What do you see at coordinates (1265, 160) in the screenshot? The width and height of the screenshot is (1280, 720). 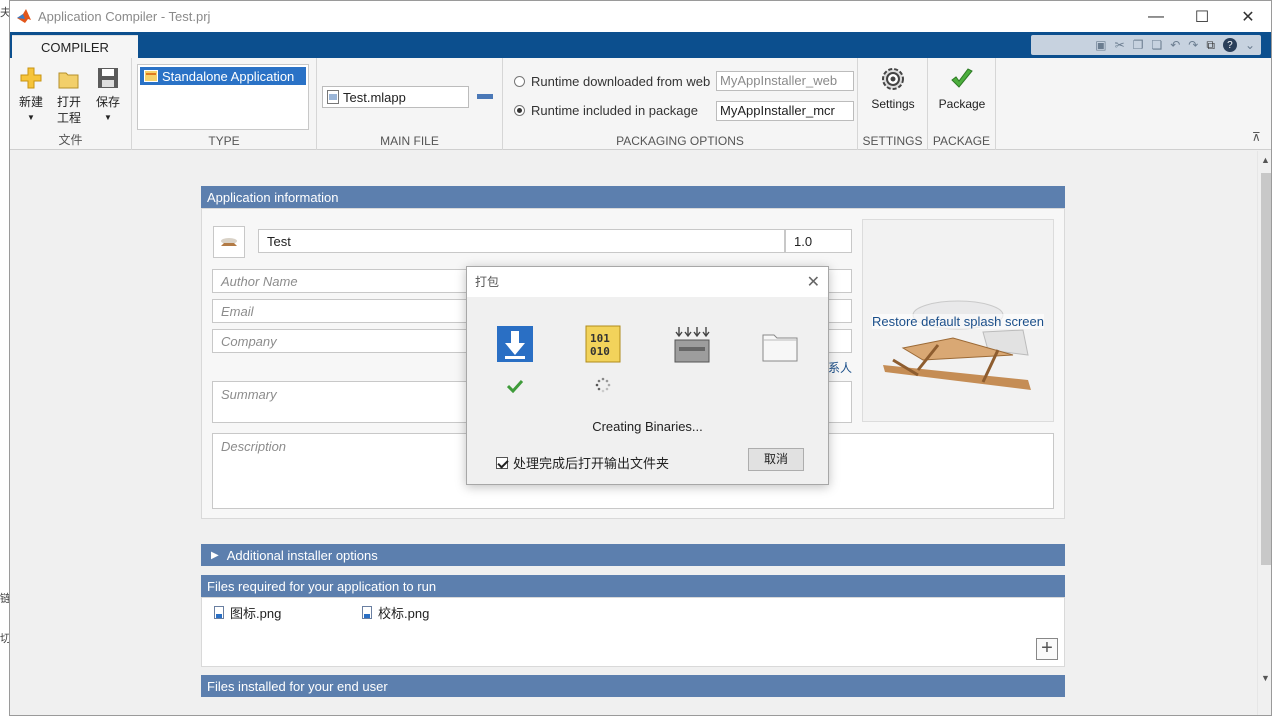 I see `scroll-up-icon: ▲` at bounding box center [1265, 160].